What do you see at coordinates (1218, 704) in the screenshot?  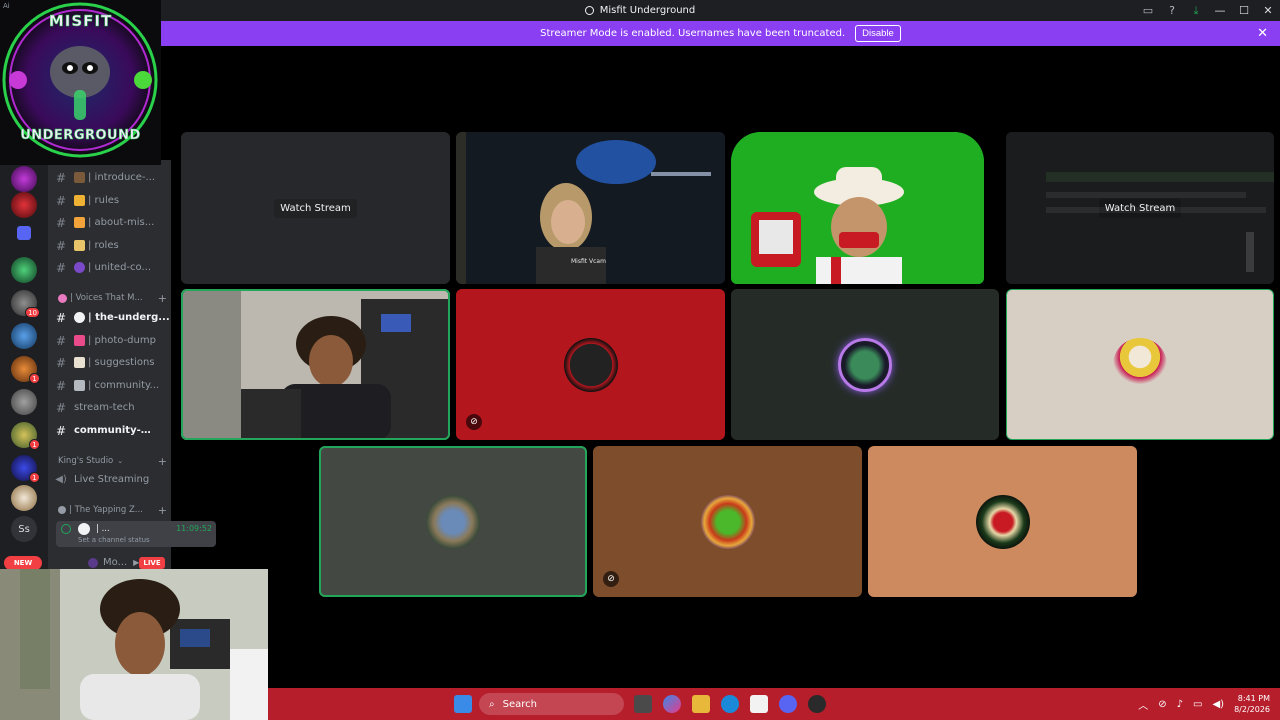 I see `volume-icon: ◀)` at bounding box center [1218, 704].